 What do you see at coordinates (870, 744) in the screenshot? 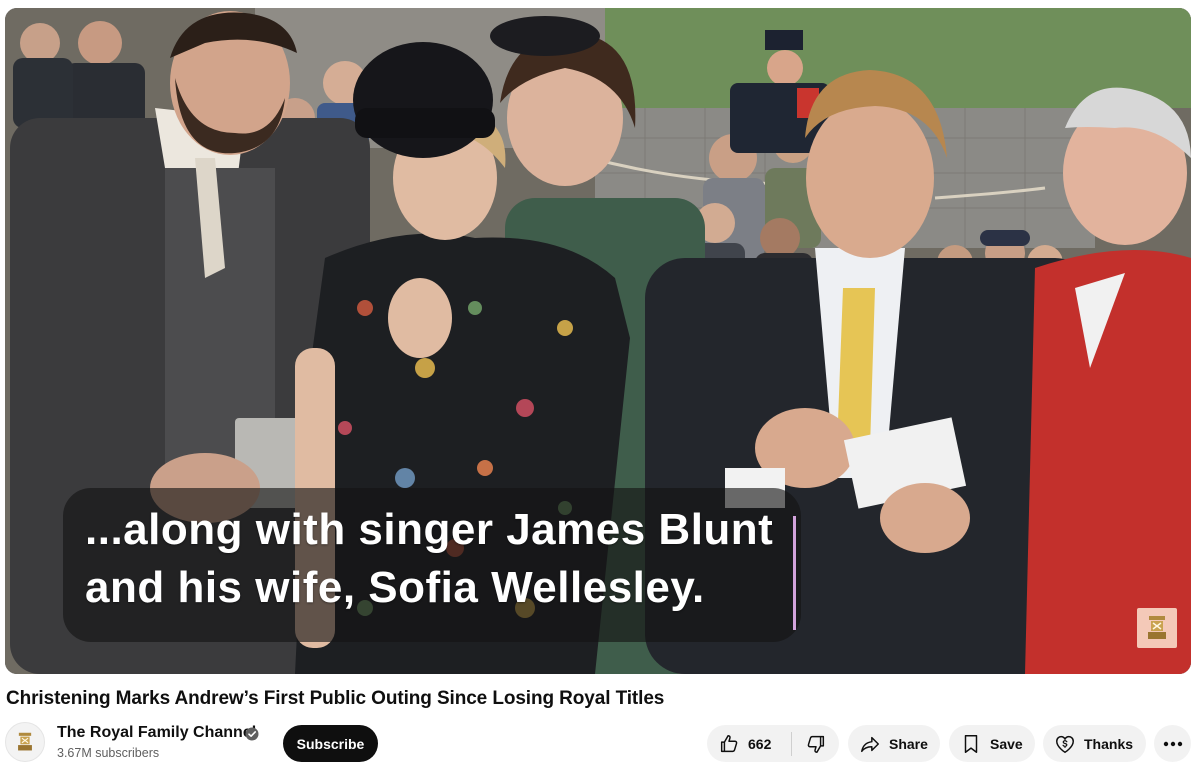
I see `share-arrow-icon` at bounding box center [870, 744].